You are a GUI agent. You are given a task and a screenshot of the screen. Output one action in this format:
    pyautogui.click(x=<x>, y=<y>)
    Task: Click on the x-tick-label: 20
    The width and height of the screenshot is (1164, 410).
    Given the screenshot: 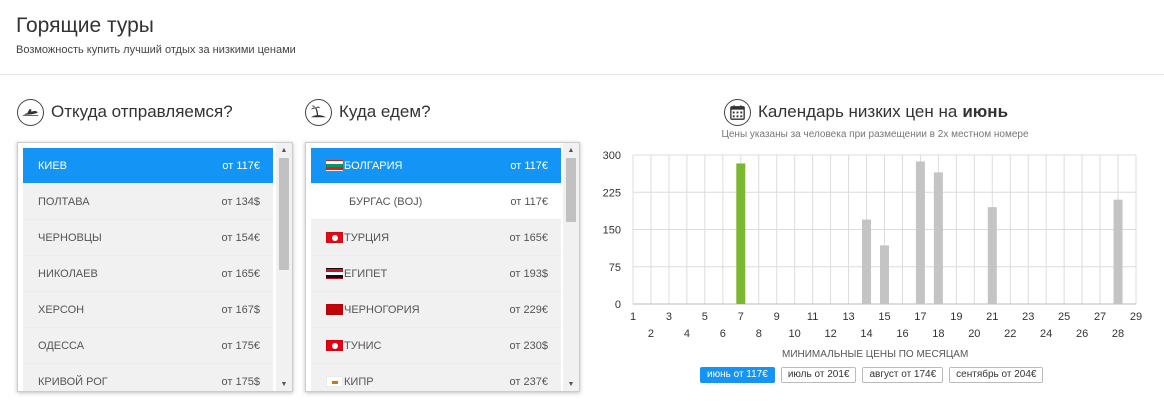 What is the action you would take?
    pyautogui.click(x=974, y=334)
    